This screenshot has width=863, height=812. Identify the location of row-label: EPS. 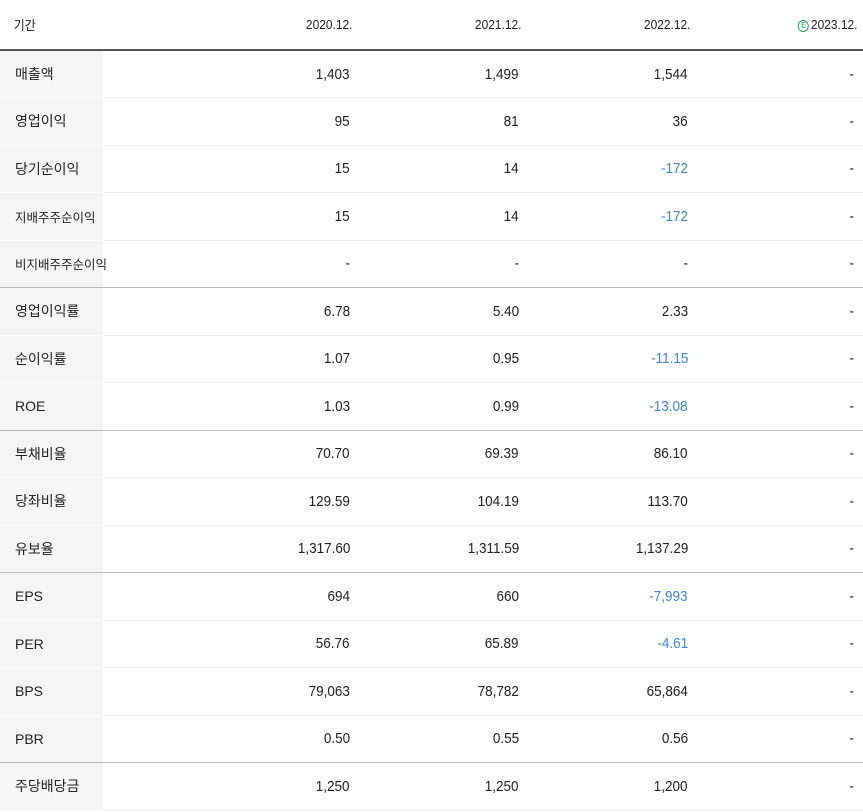
(51, 596).